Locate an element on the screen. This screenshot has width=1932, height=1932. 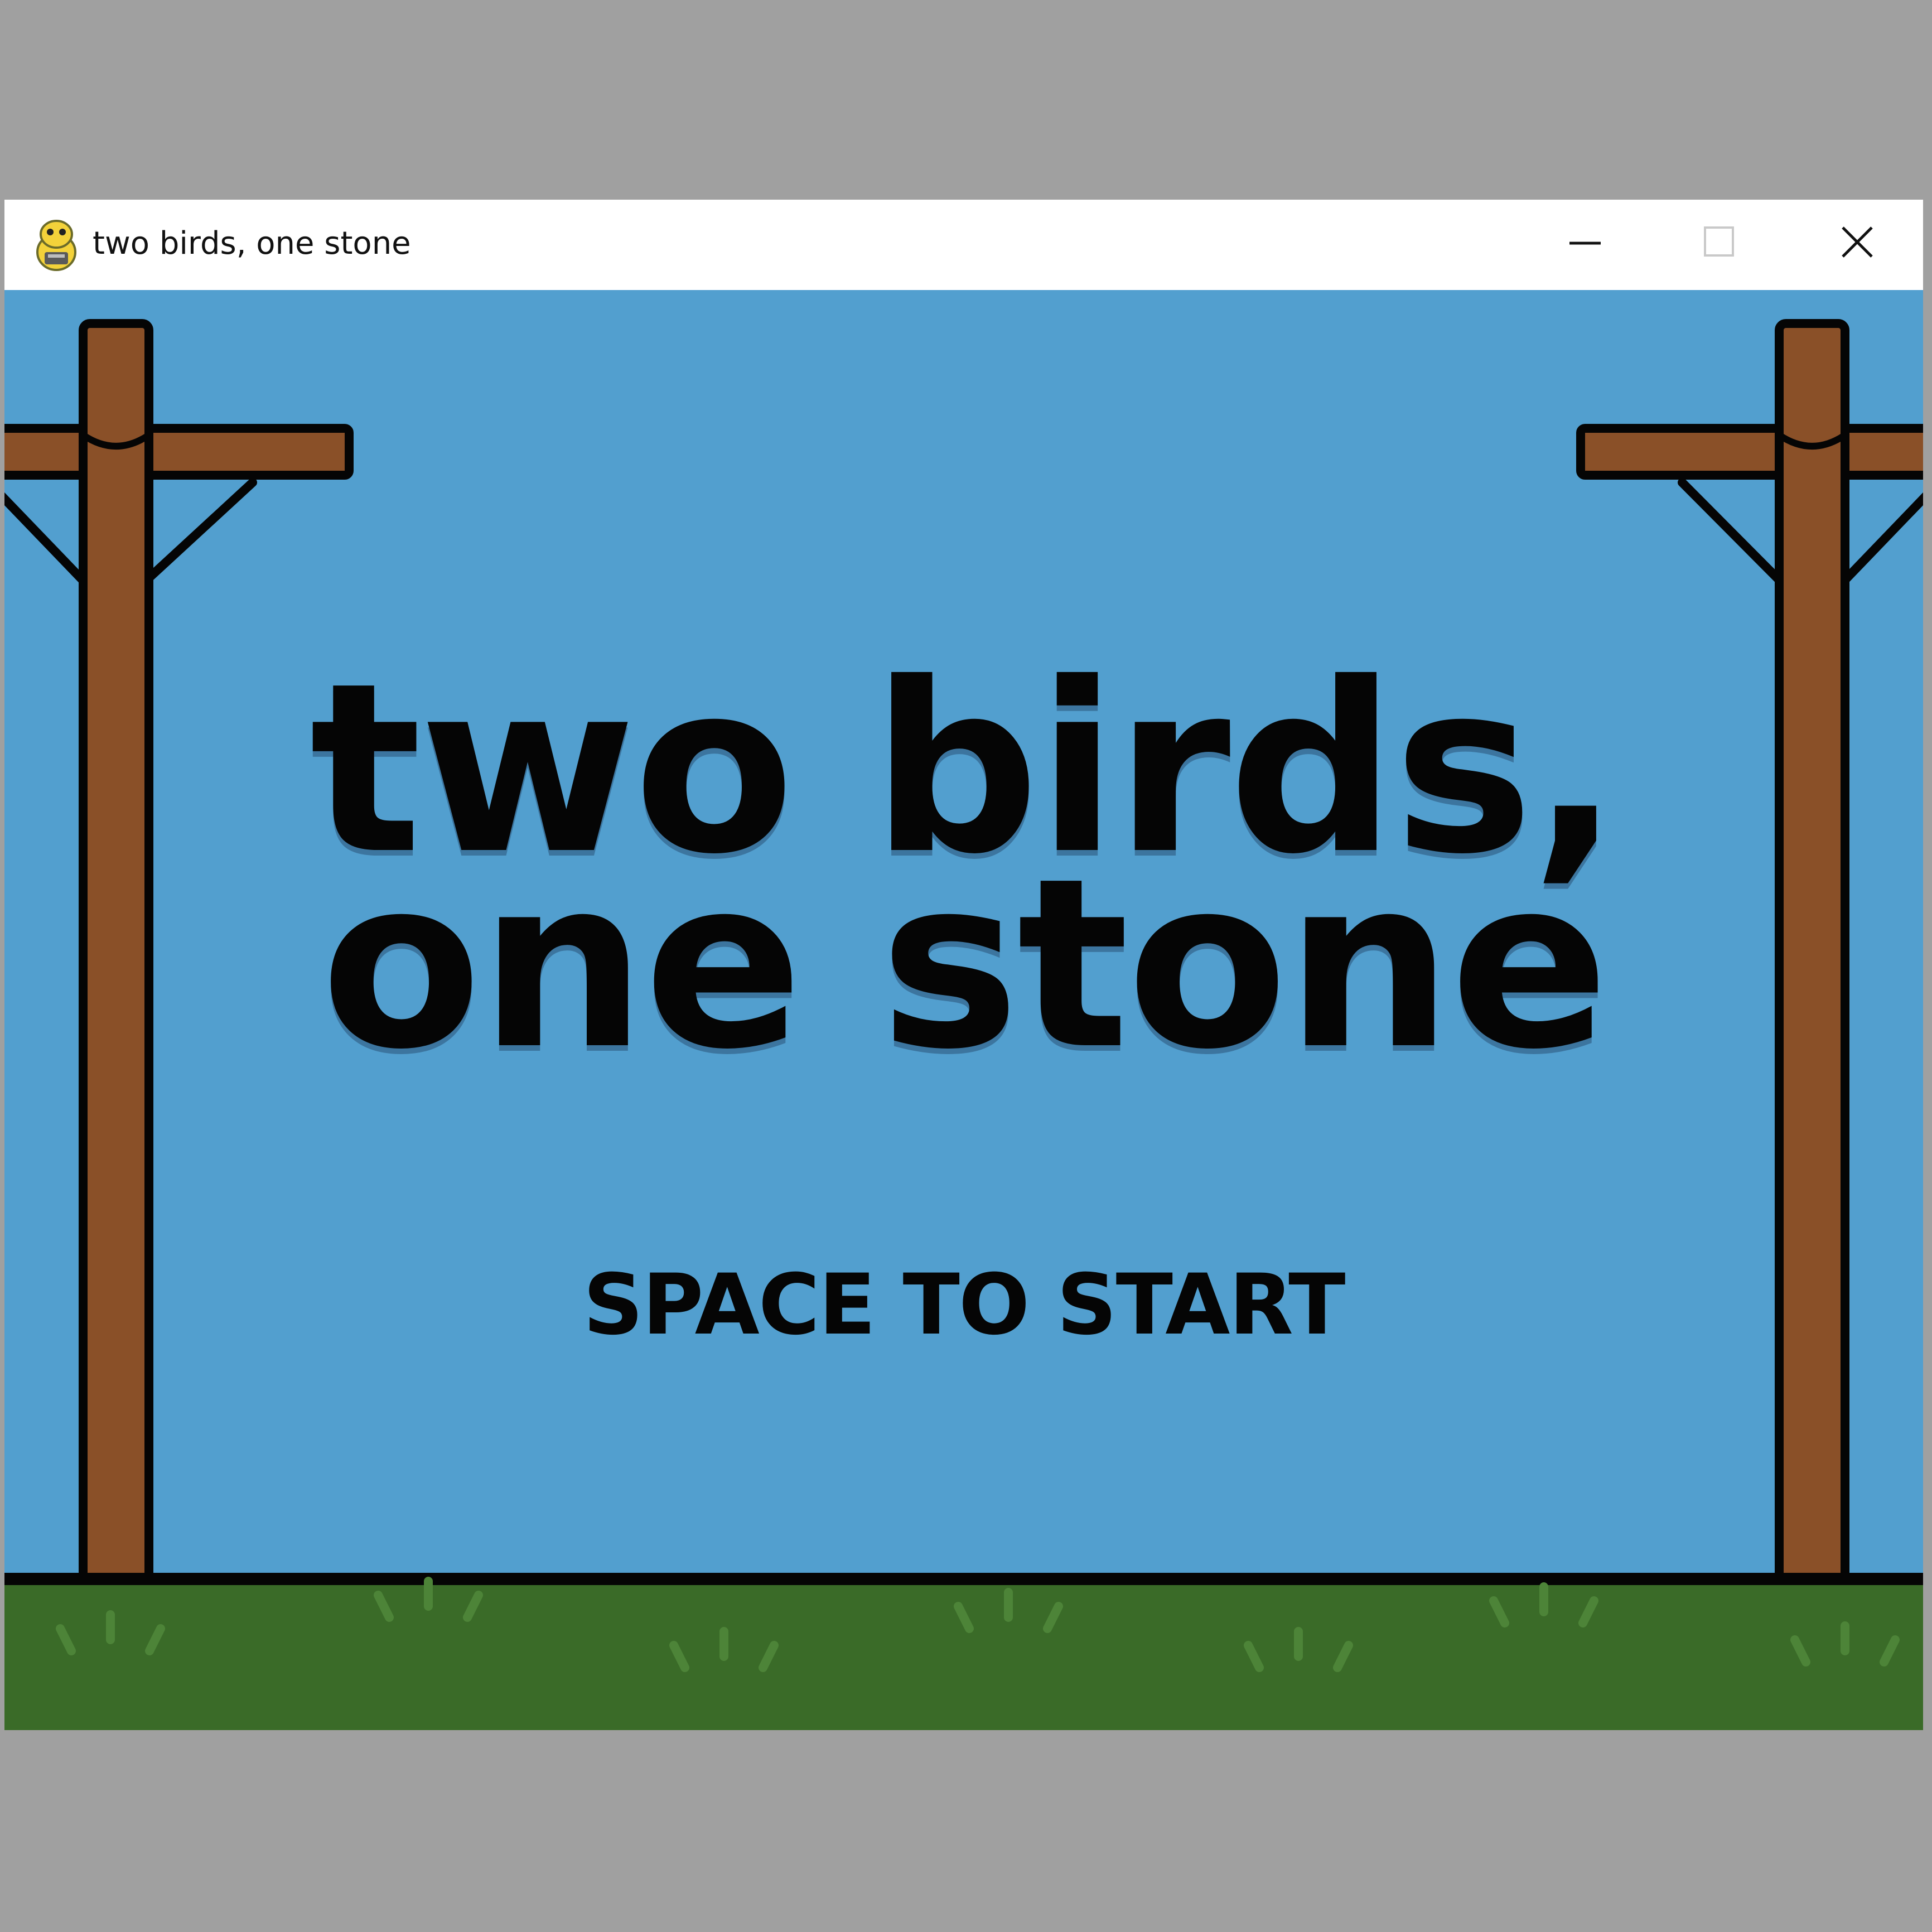
minimize-icon is located at coordinates (1585, 243).